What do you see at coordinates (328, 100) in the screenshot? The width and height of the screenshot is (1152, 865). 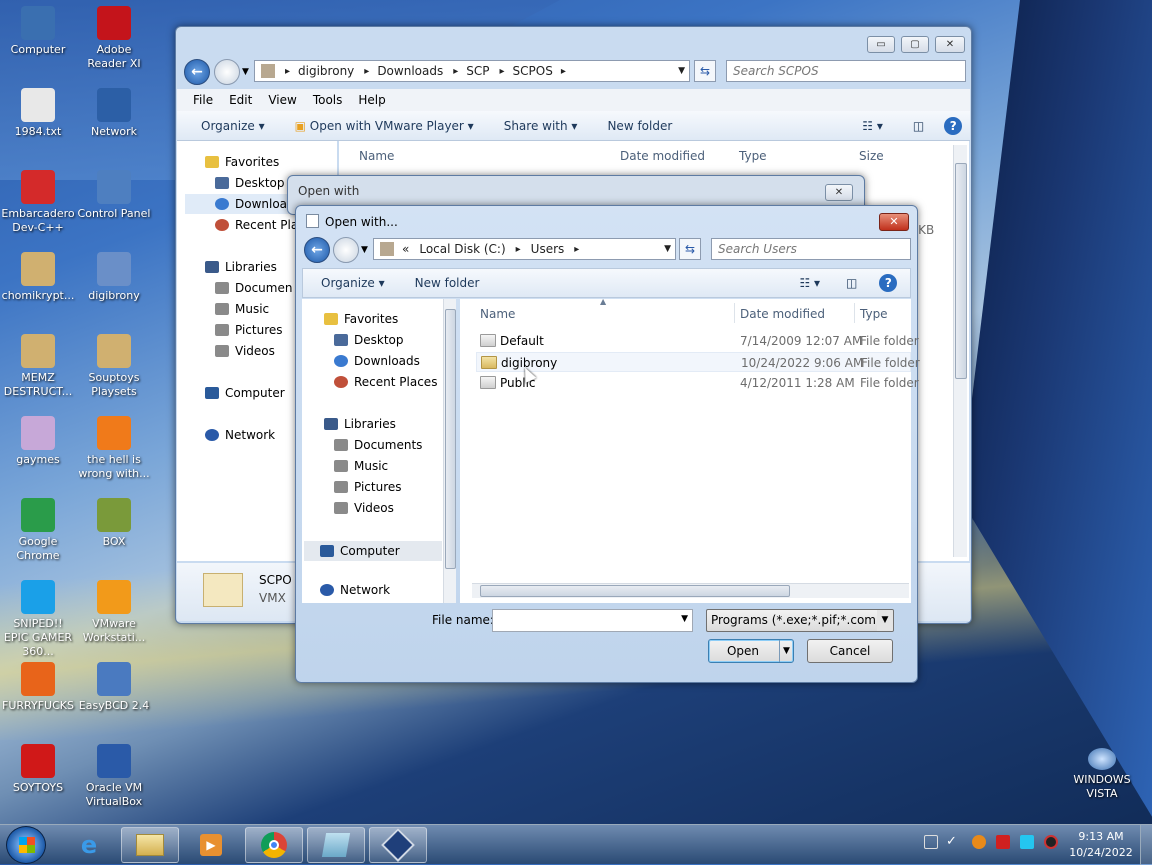 I see `menu-tools: Tools` at bounding box center [328, 100].